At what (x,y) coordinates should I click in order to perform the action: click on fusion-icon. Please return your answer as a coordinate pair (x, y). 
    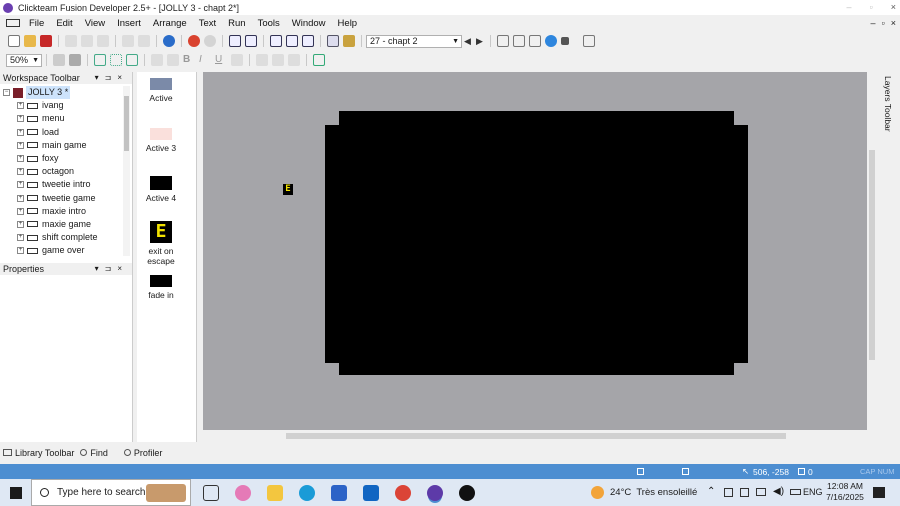
    Looking at the image, I should click on (435, 492).